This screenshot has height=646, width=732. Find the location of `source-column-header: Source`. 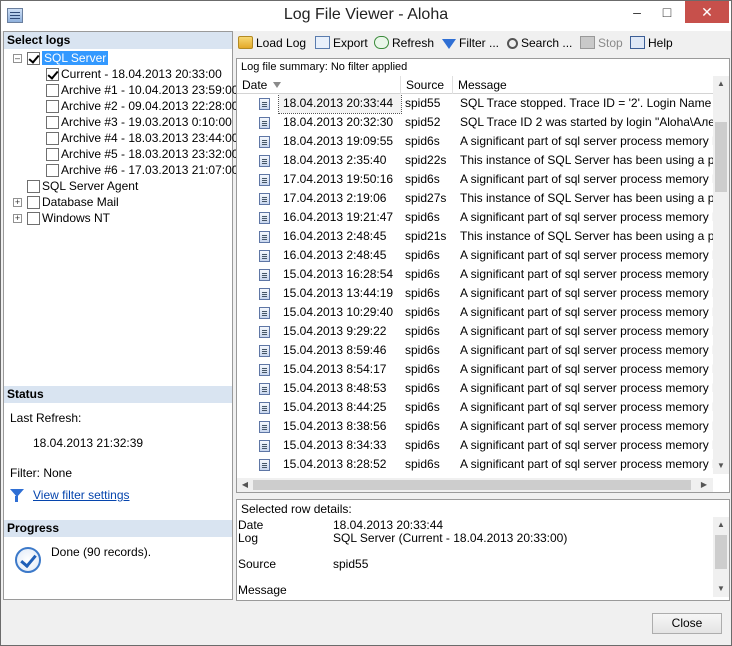

source-column-header: Source is located at coordinates (427, 85).